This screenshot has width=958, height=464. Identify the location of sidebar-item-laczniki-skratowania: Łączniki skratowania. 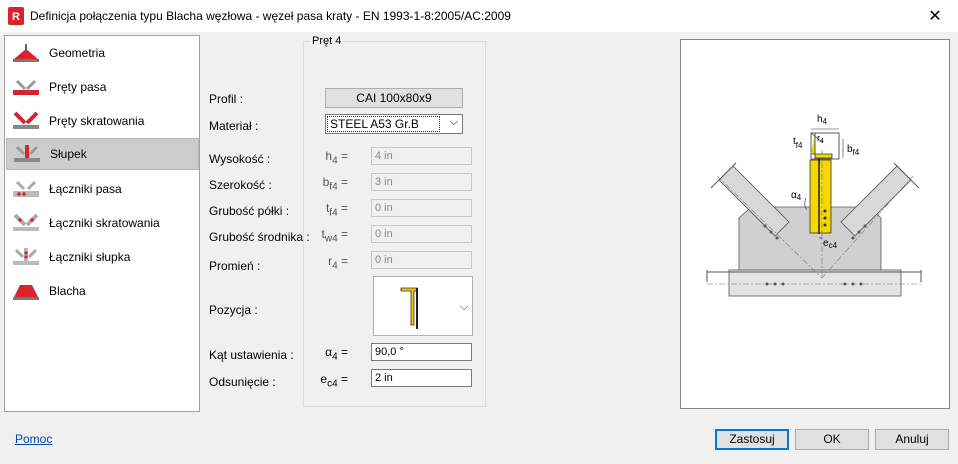
(102, 223).